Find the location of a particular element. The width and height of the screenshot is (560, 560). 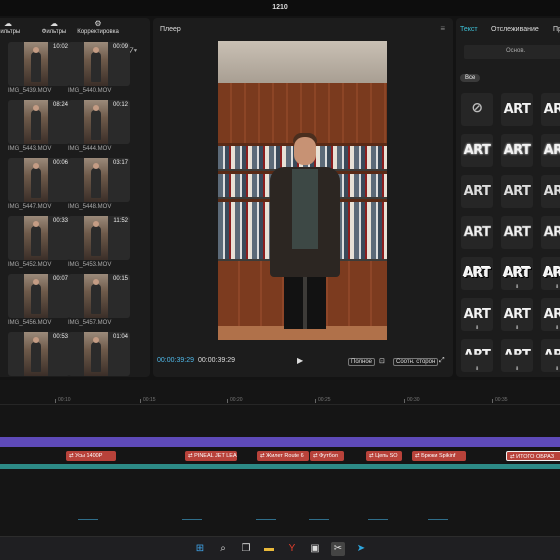

tab-adjust: ⚙ Корректировка is located at coordinates (98, 27).